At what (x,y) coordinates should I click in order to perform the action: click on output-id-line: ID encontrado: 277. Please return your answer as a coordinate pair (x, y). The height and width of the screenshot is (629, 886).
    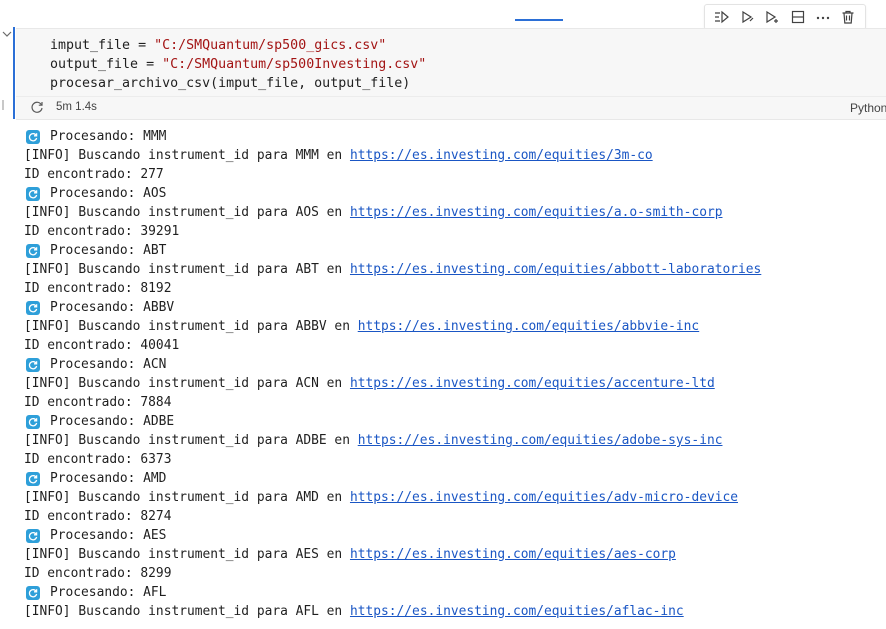
    Looking at the image, I should click on (94, 174).